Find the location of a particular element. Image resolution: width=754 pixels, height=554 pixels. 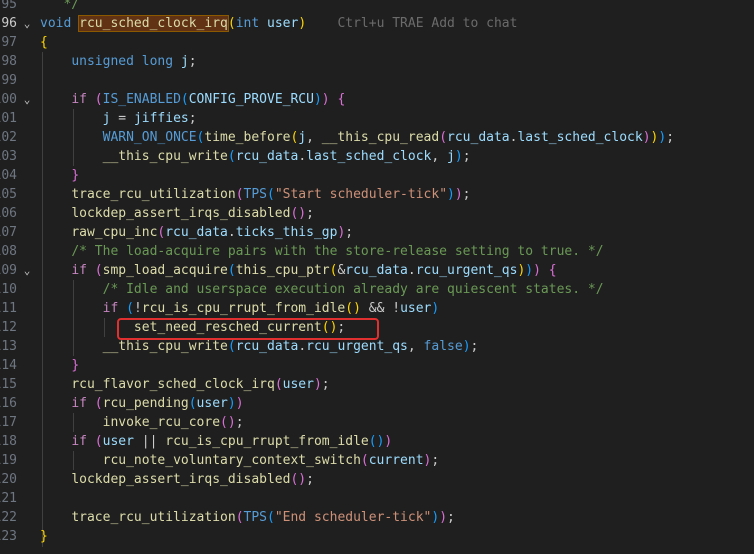

line-number: 115 is located at coordinates (8, 384).